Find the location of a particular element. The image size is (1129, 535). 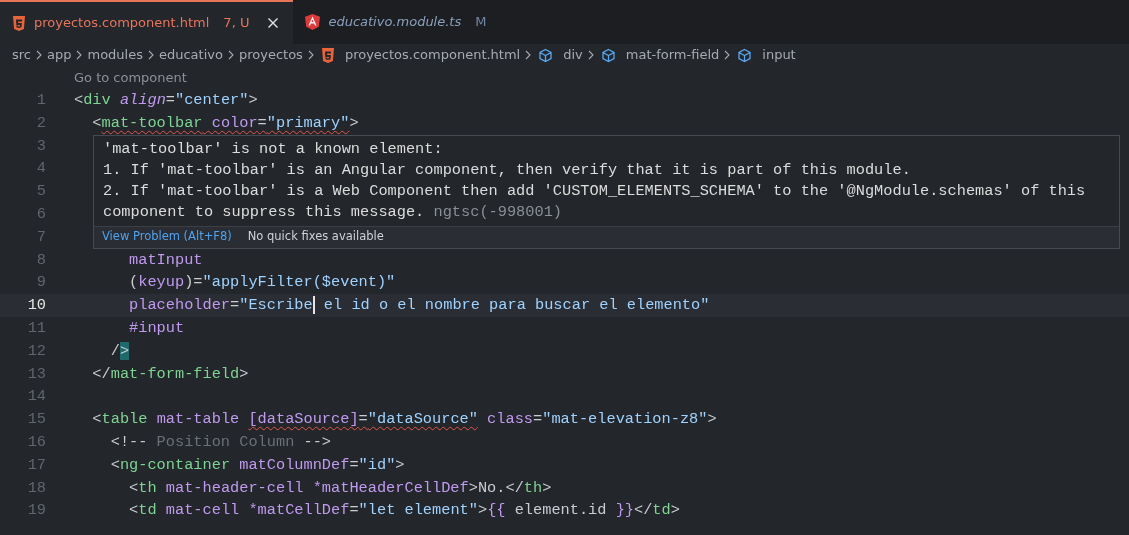

line-number: 12 is located at coordinates (36, 351).